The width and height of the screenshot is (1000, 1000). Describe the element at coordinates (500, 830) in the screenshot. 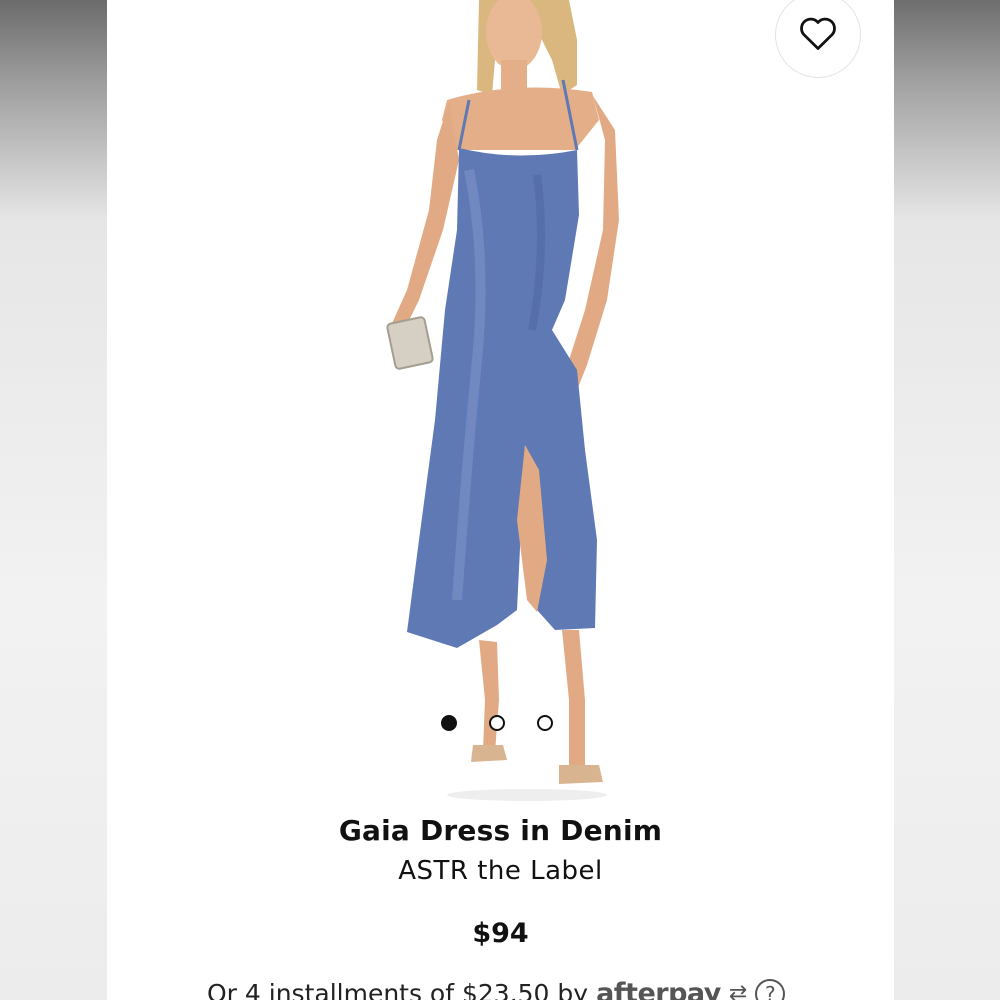

I see `product-title: Gaia Dress in Denim` at that location.